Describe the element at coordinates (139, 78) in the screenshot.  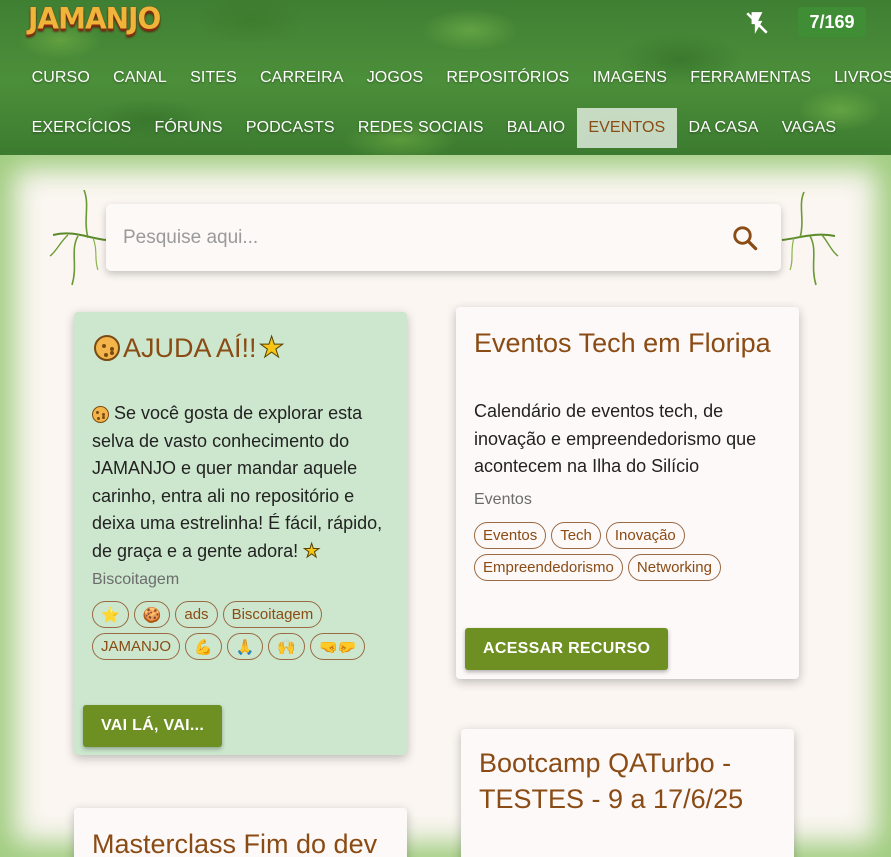
I see `nav-item-canal: CANAL` at that location.